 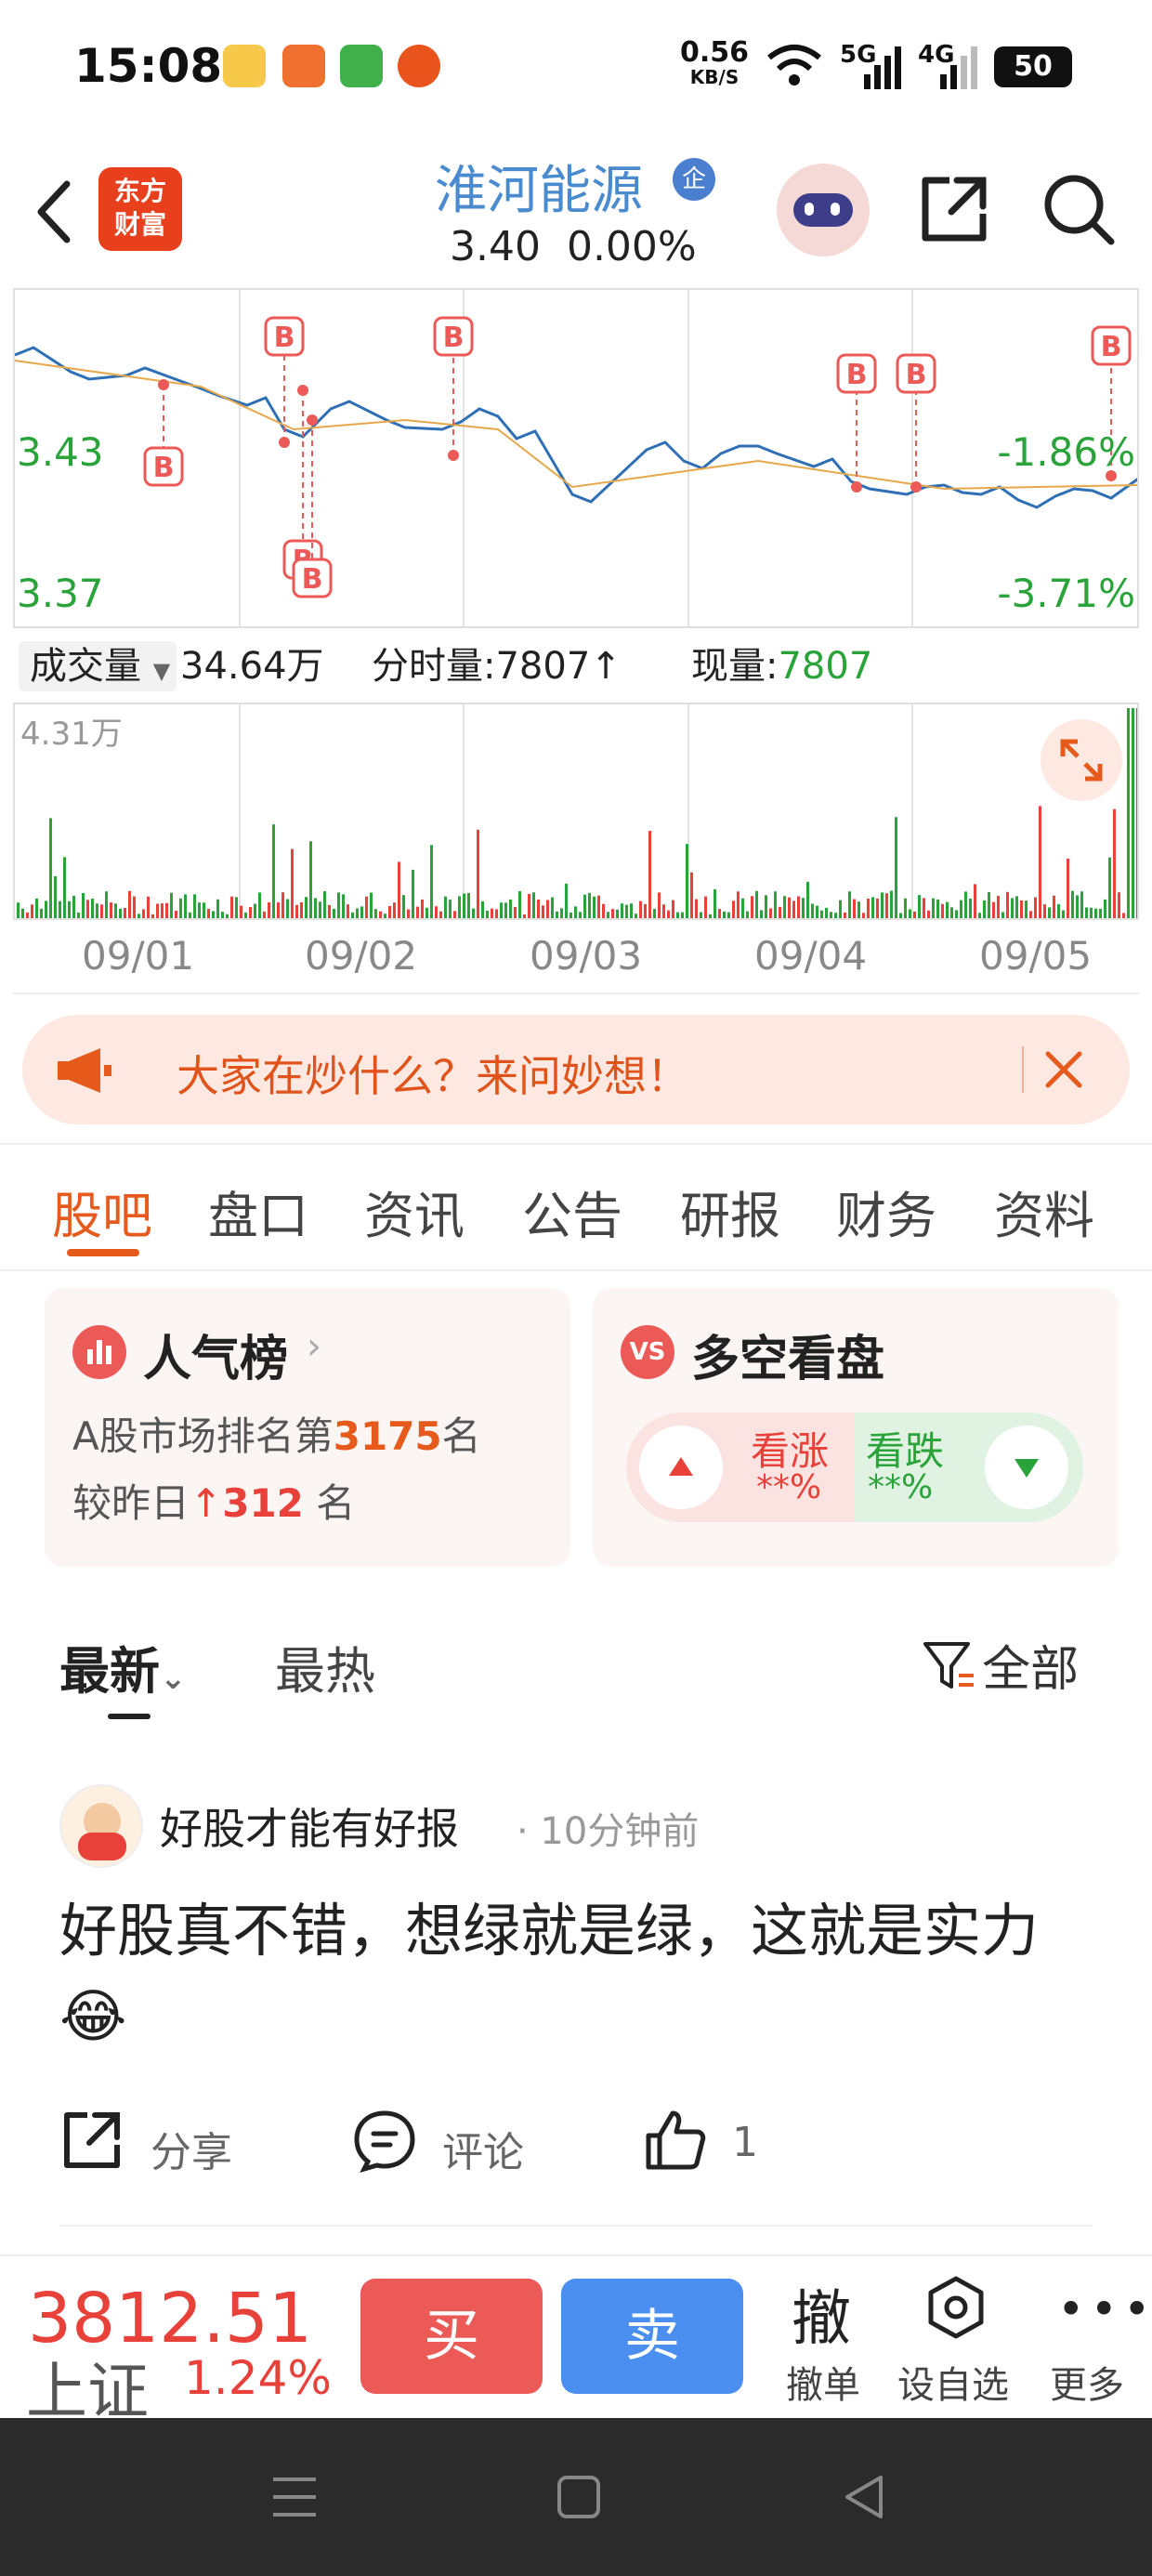 What do you see at coordinates (576, 2226) in the screenshot?
I see `divider` at bounding box center [576, 2226].